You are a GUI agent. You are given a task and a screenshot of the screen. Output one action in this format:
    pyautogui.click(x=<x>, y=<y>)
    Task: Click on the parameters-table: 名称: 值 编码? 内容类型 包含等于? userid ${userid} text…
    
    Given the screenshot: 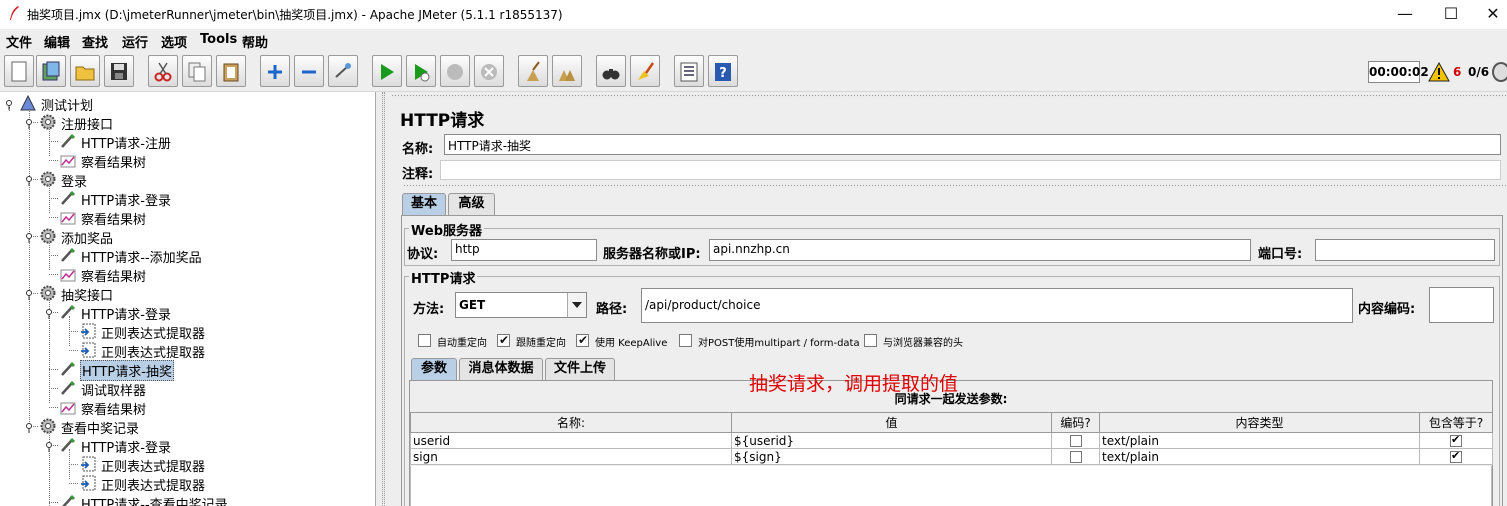 What is the action you would take?
    pyautogui.click(x=951, y=438)
    